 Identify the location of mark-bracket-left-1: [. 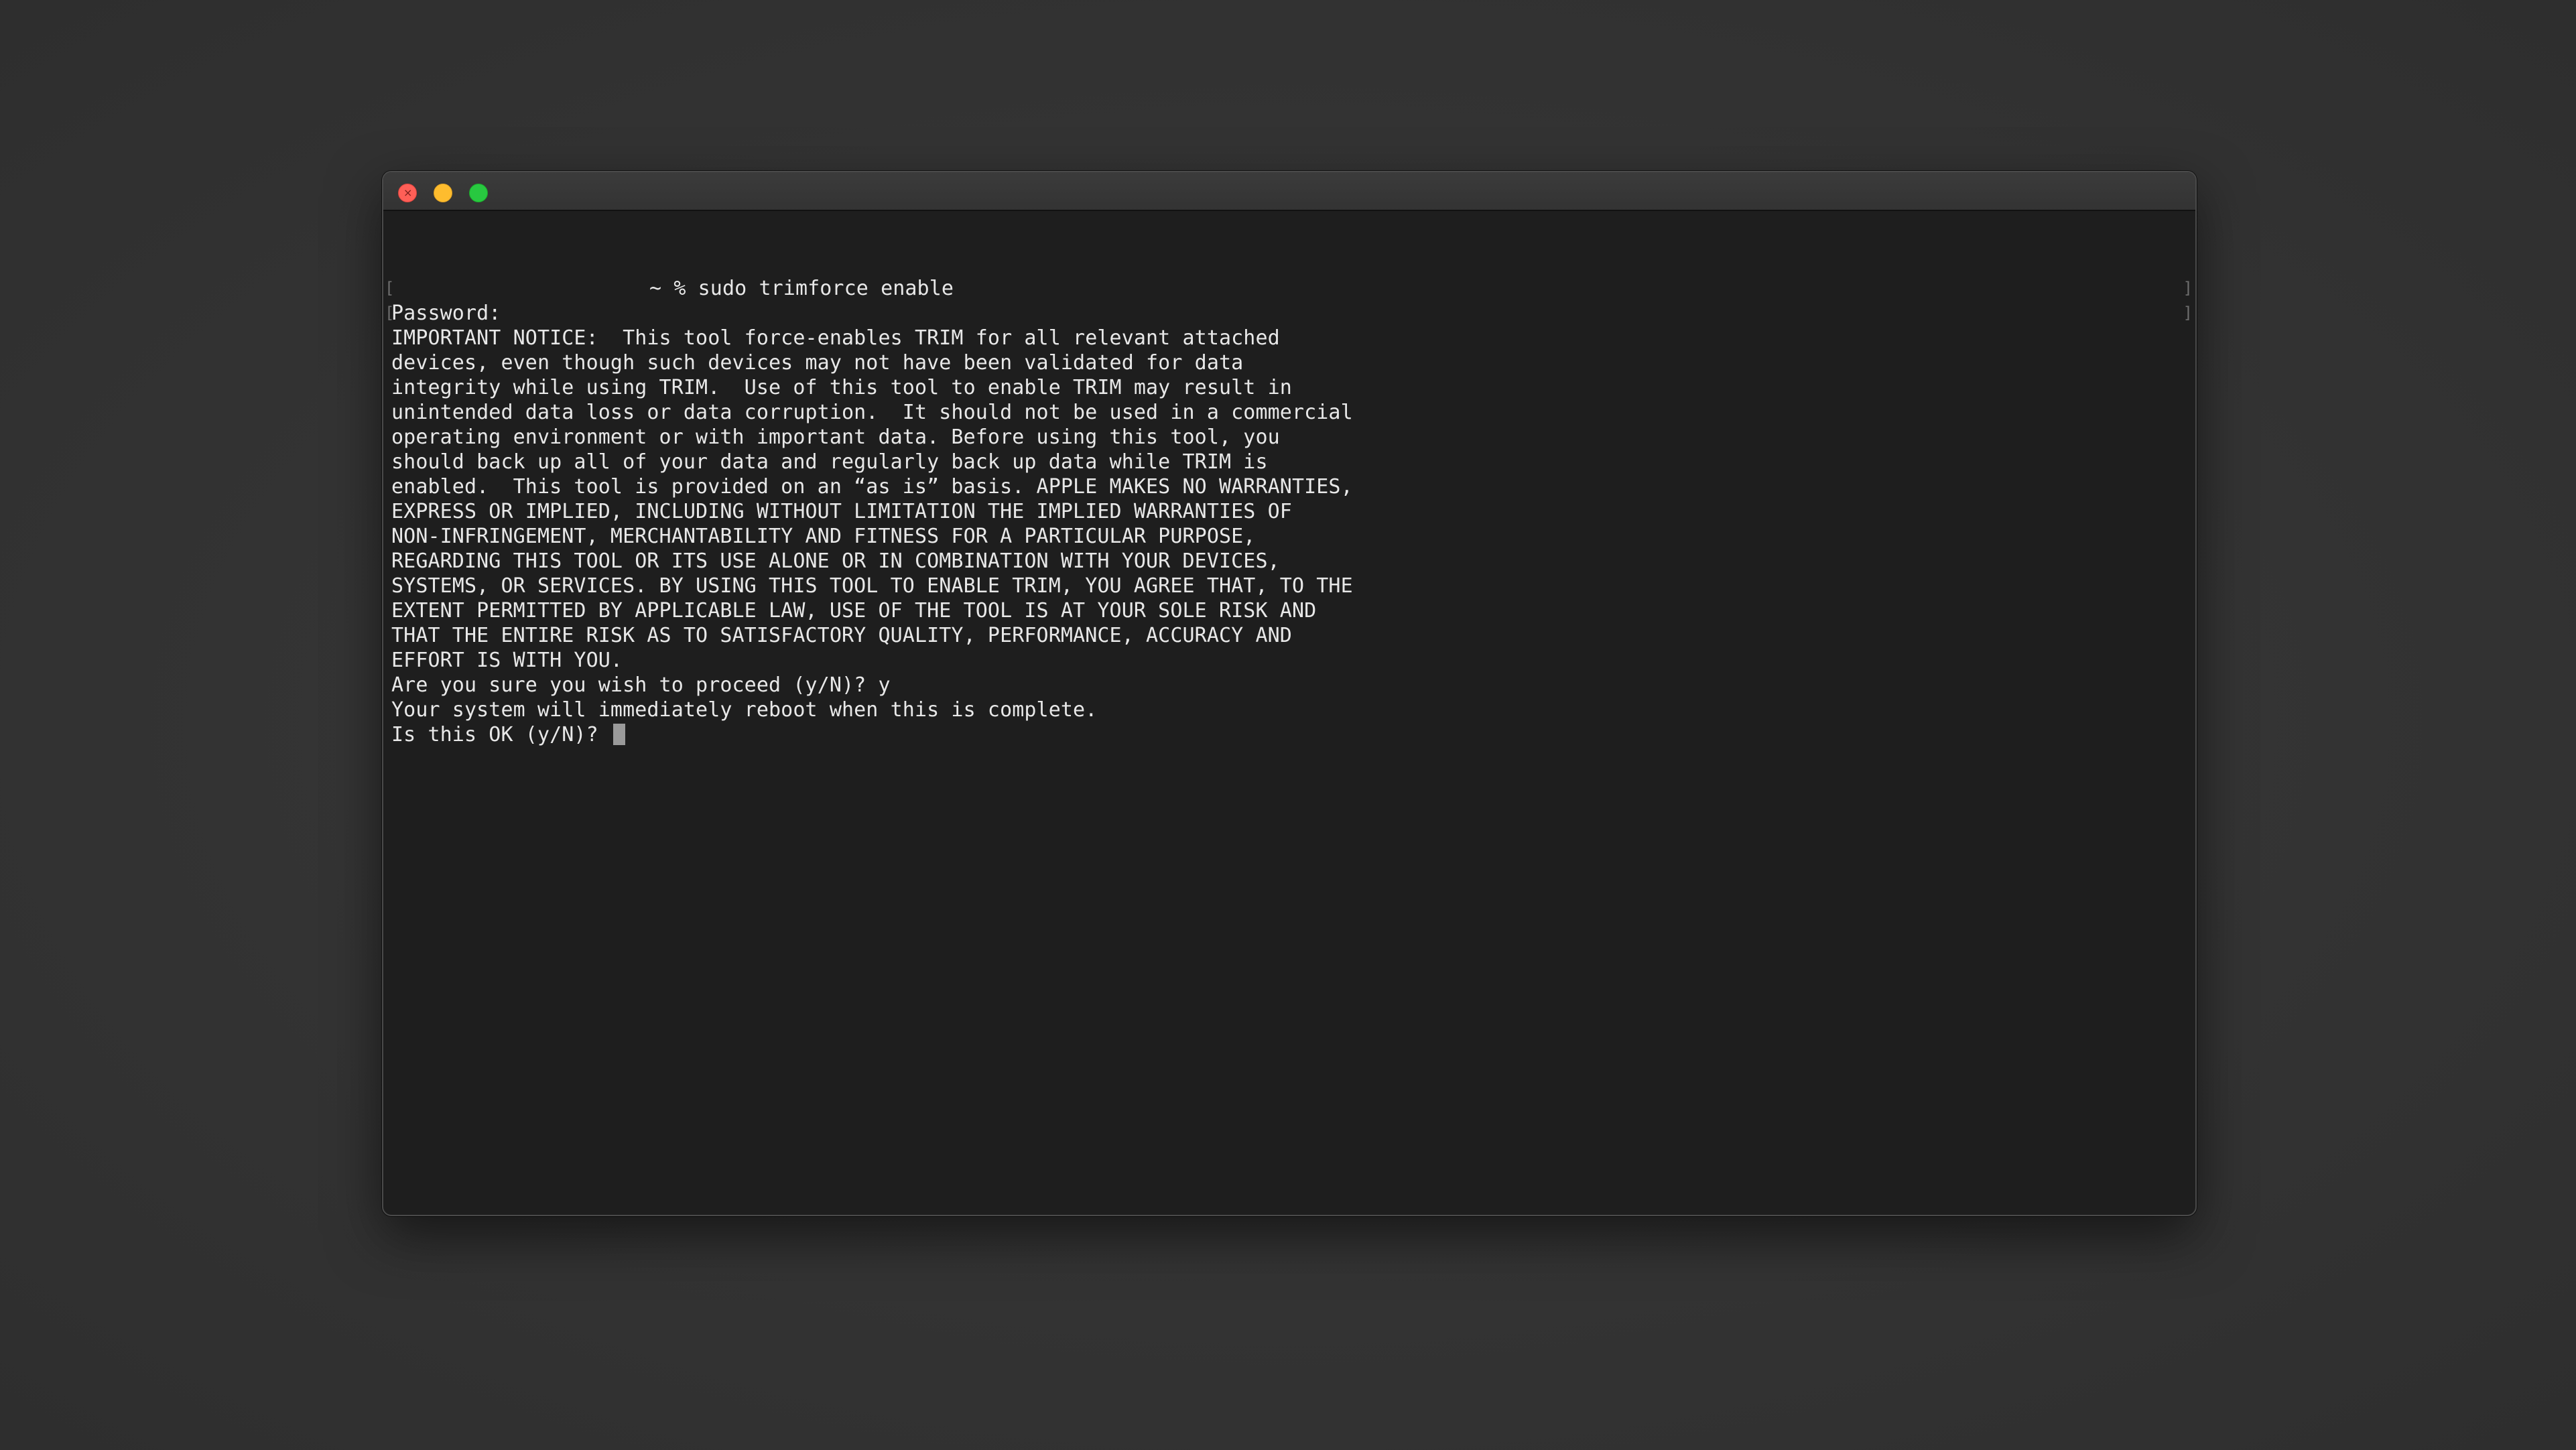
(390, 288).